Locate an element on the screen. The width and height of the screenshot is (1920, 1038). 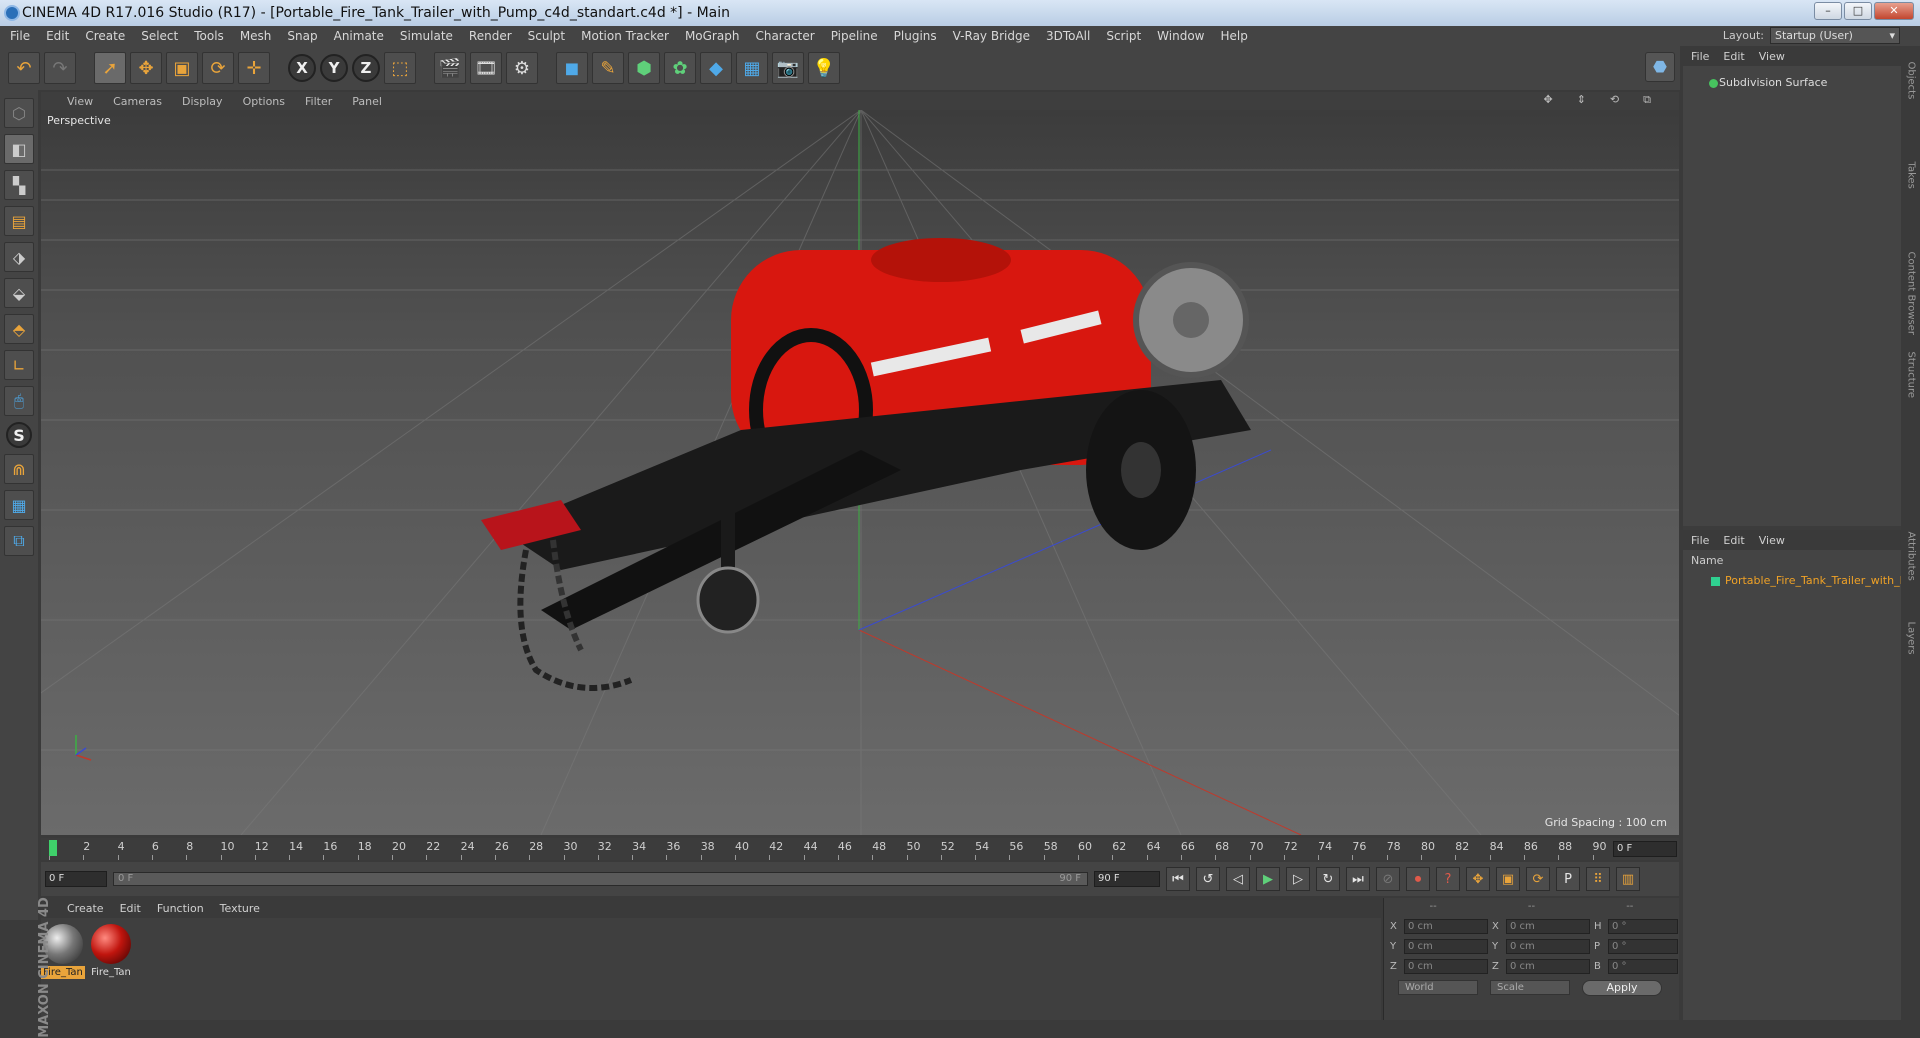
menu-vray-bridge: V-Ray Bridge is located at coordinates (991, 36).